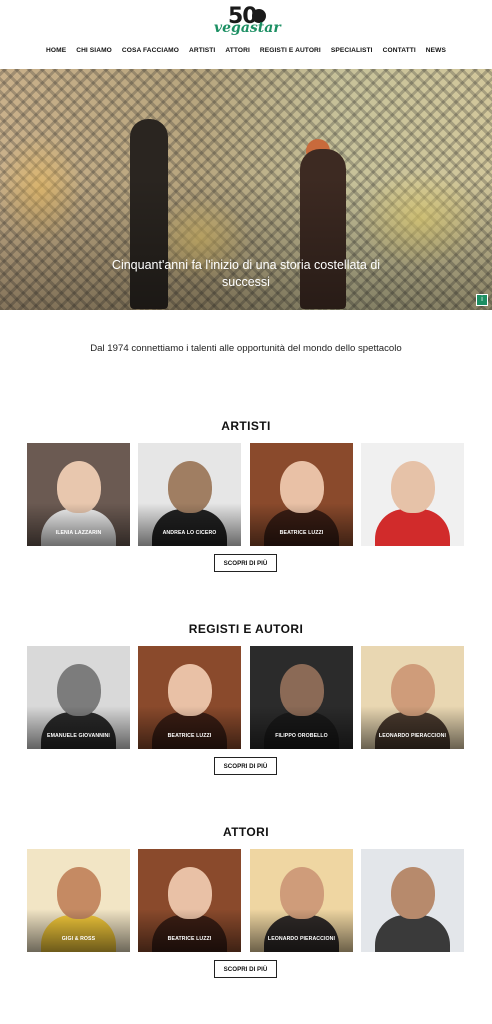 The height and width of the screenshot is (1024, 492). I want to click on talent-card: FILIPPO OROBELLO, so click(301, 697).